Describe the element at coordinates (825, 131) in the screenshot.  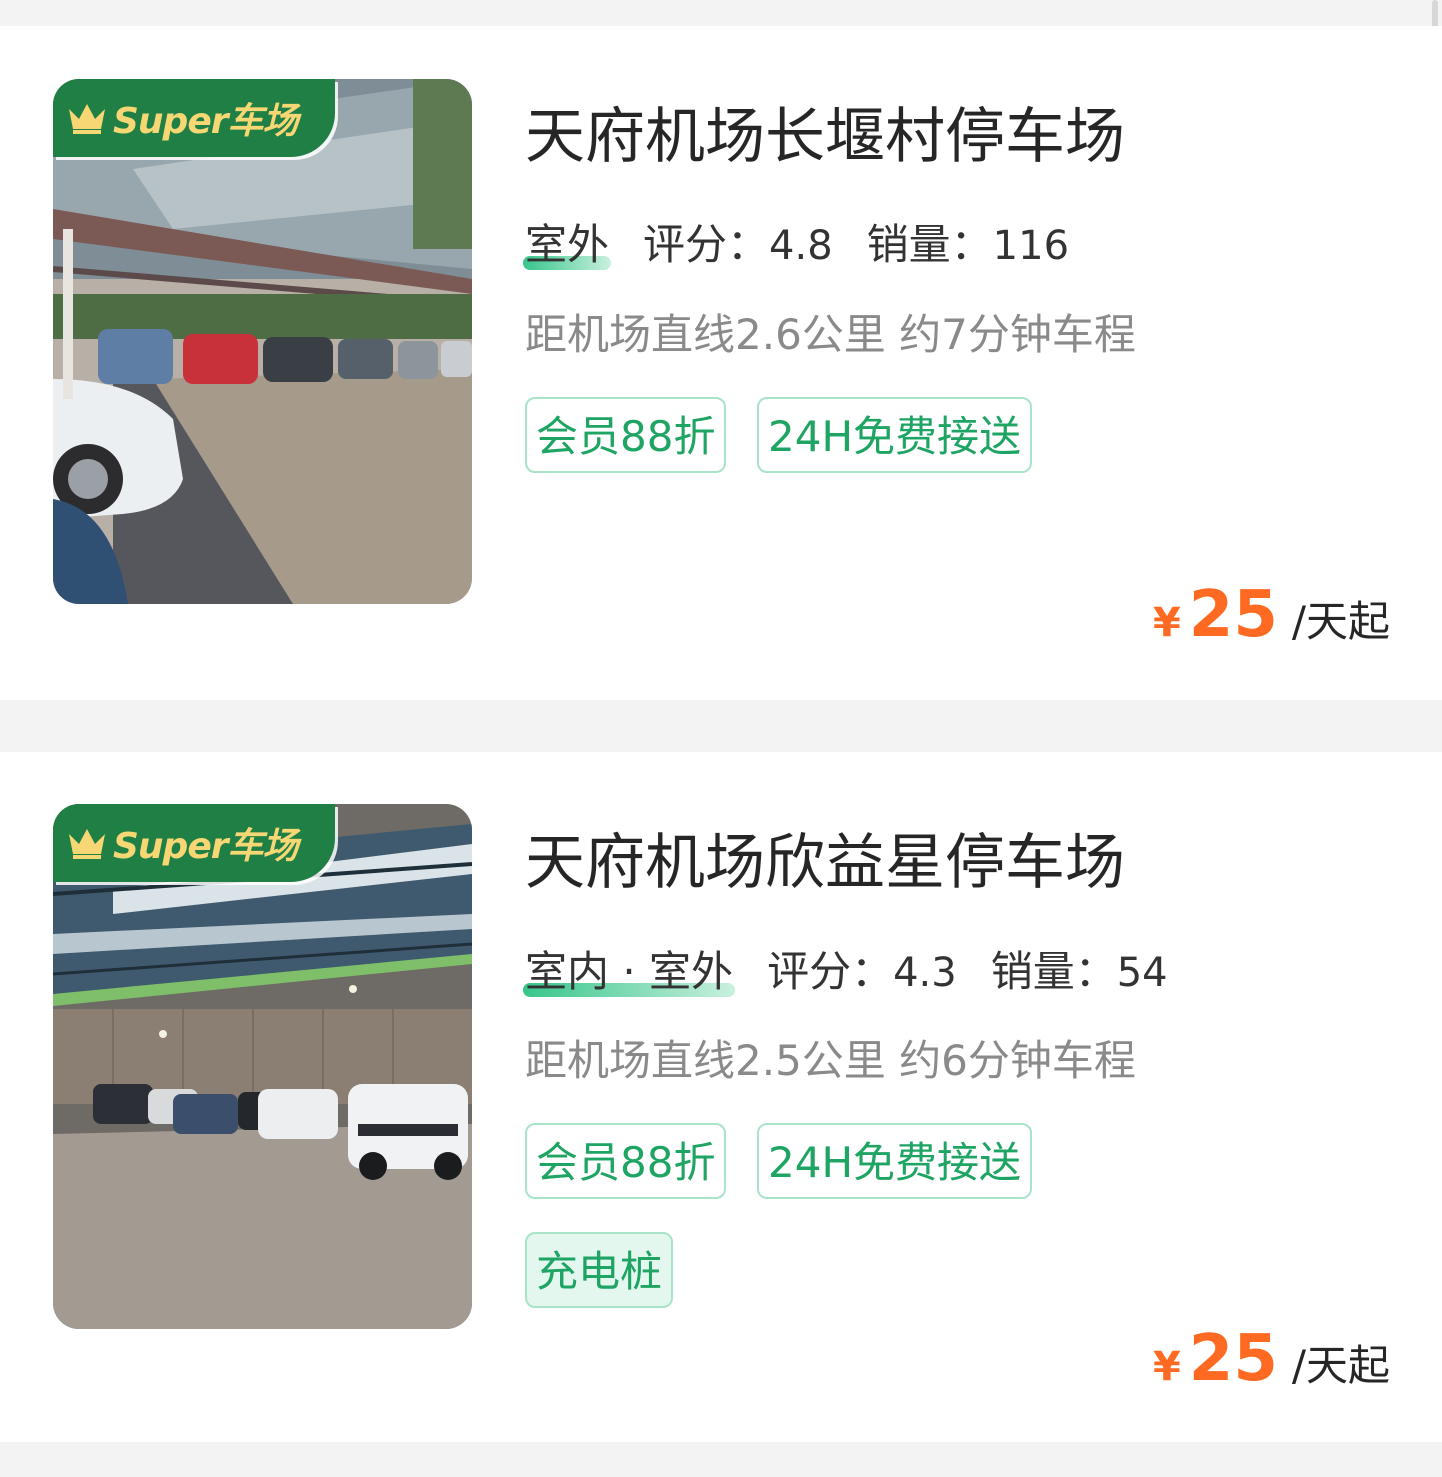
I see `parking-name: 天府机场长堰村停车场` at that location.